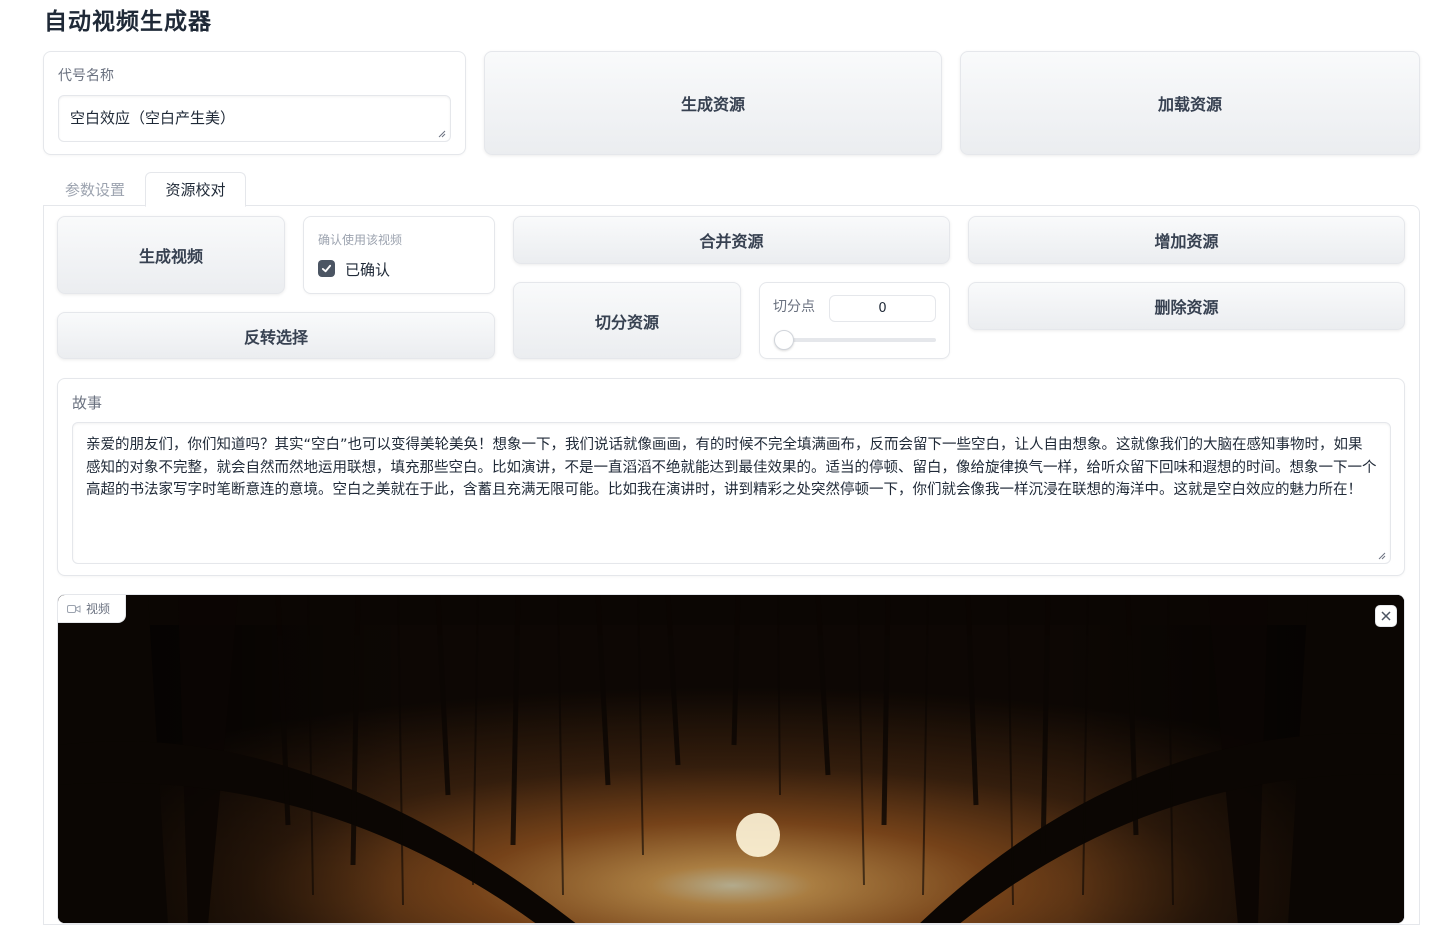  Describe the element at coordinates (731, 240) in the screenshot. I see `merge-resources-button: 合并资源` at that location.